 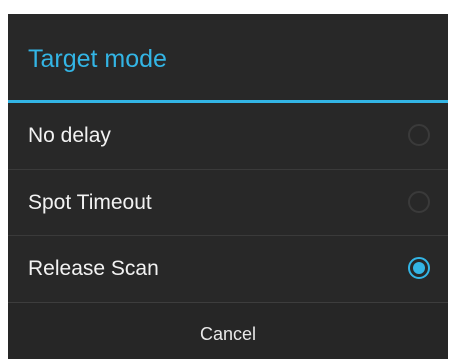 I want to click on radio-button-spot-timeout, so click(x=419, y=202).